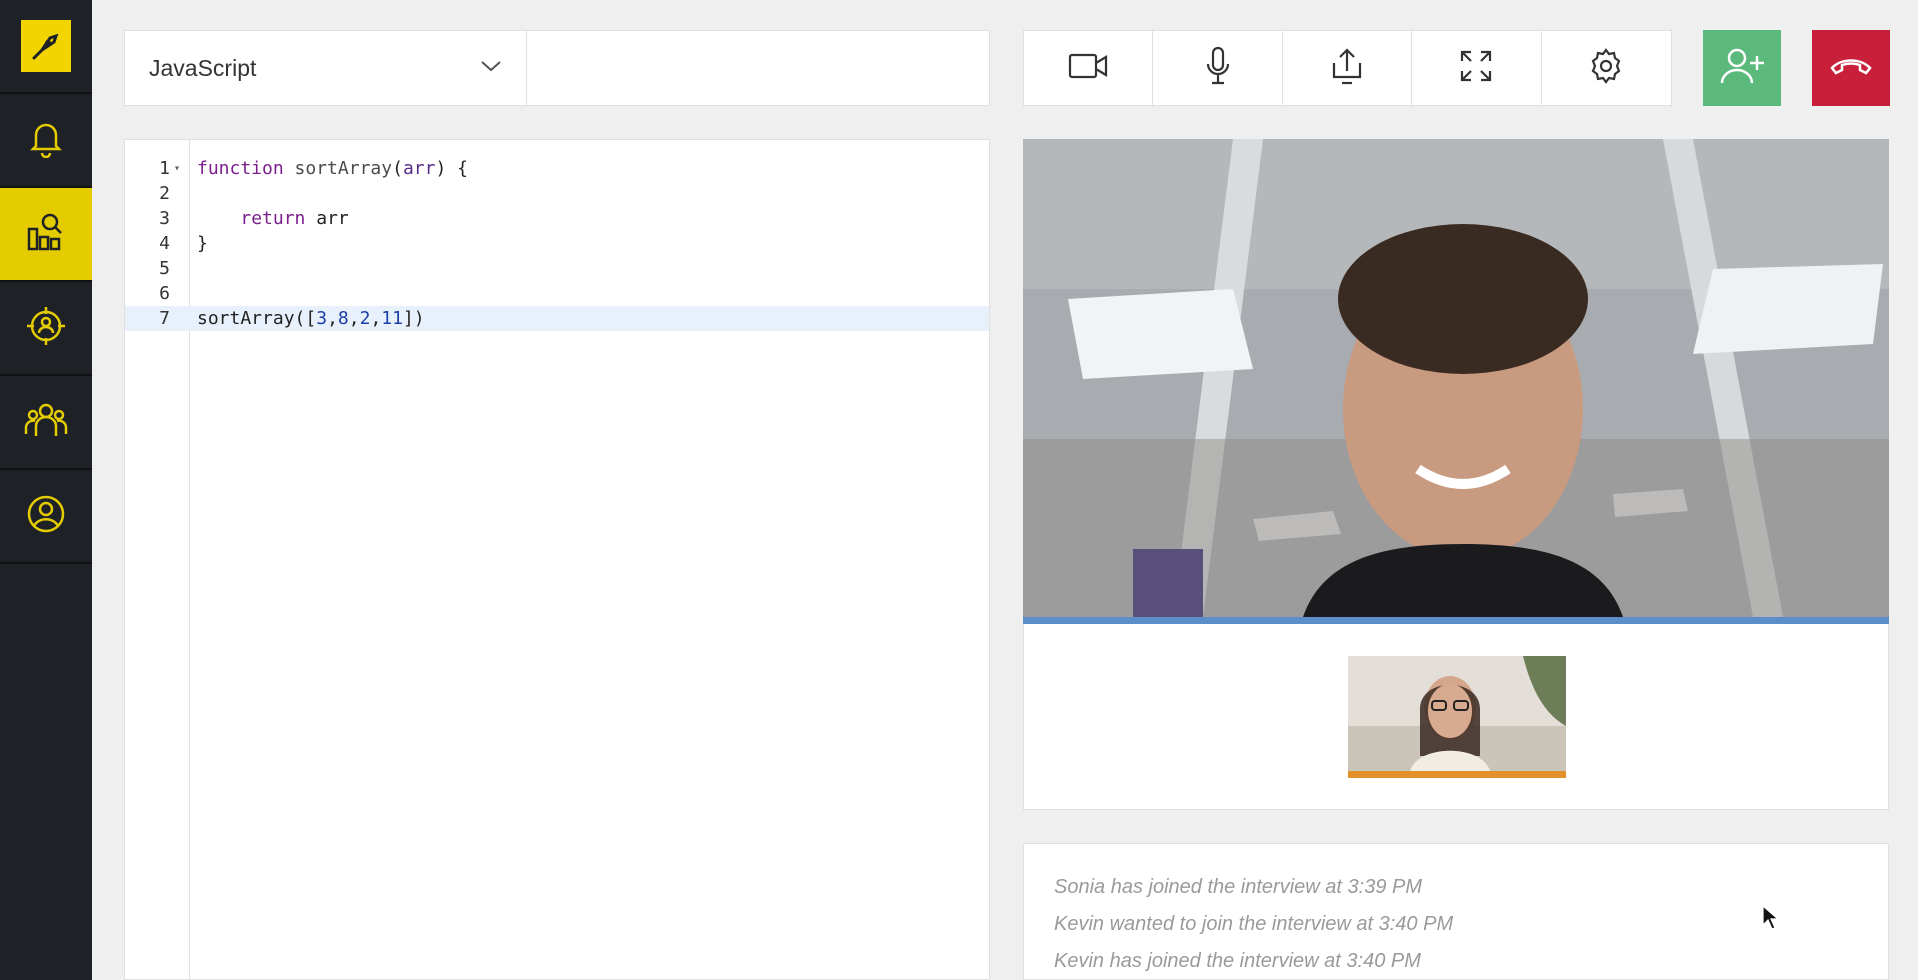 The width and height of the screenshot is (1918, 980). I want to click on add-participant-button, so click(1742, 68).